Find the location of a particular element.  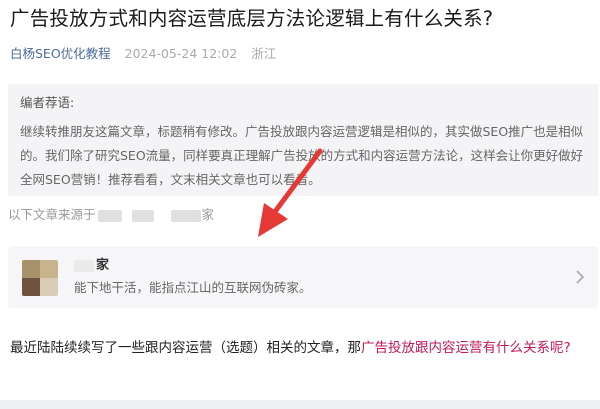

publish-date: 2024-05-24 12:02 is located at coordinates (181, 53).